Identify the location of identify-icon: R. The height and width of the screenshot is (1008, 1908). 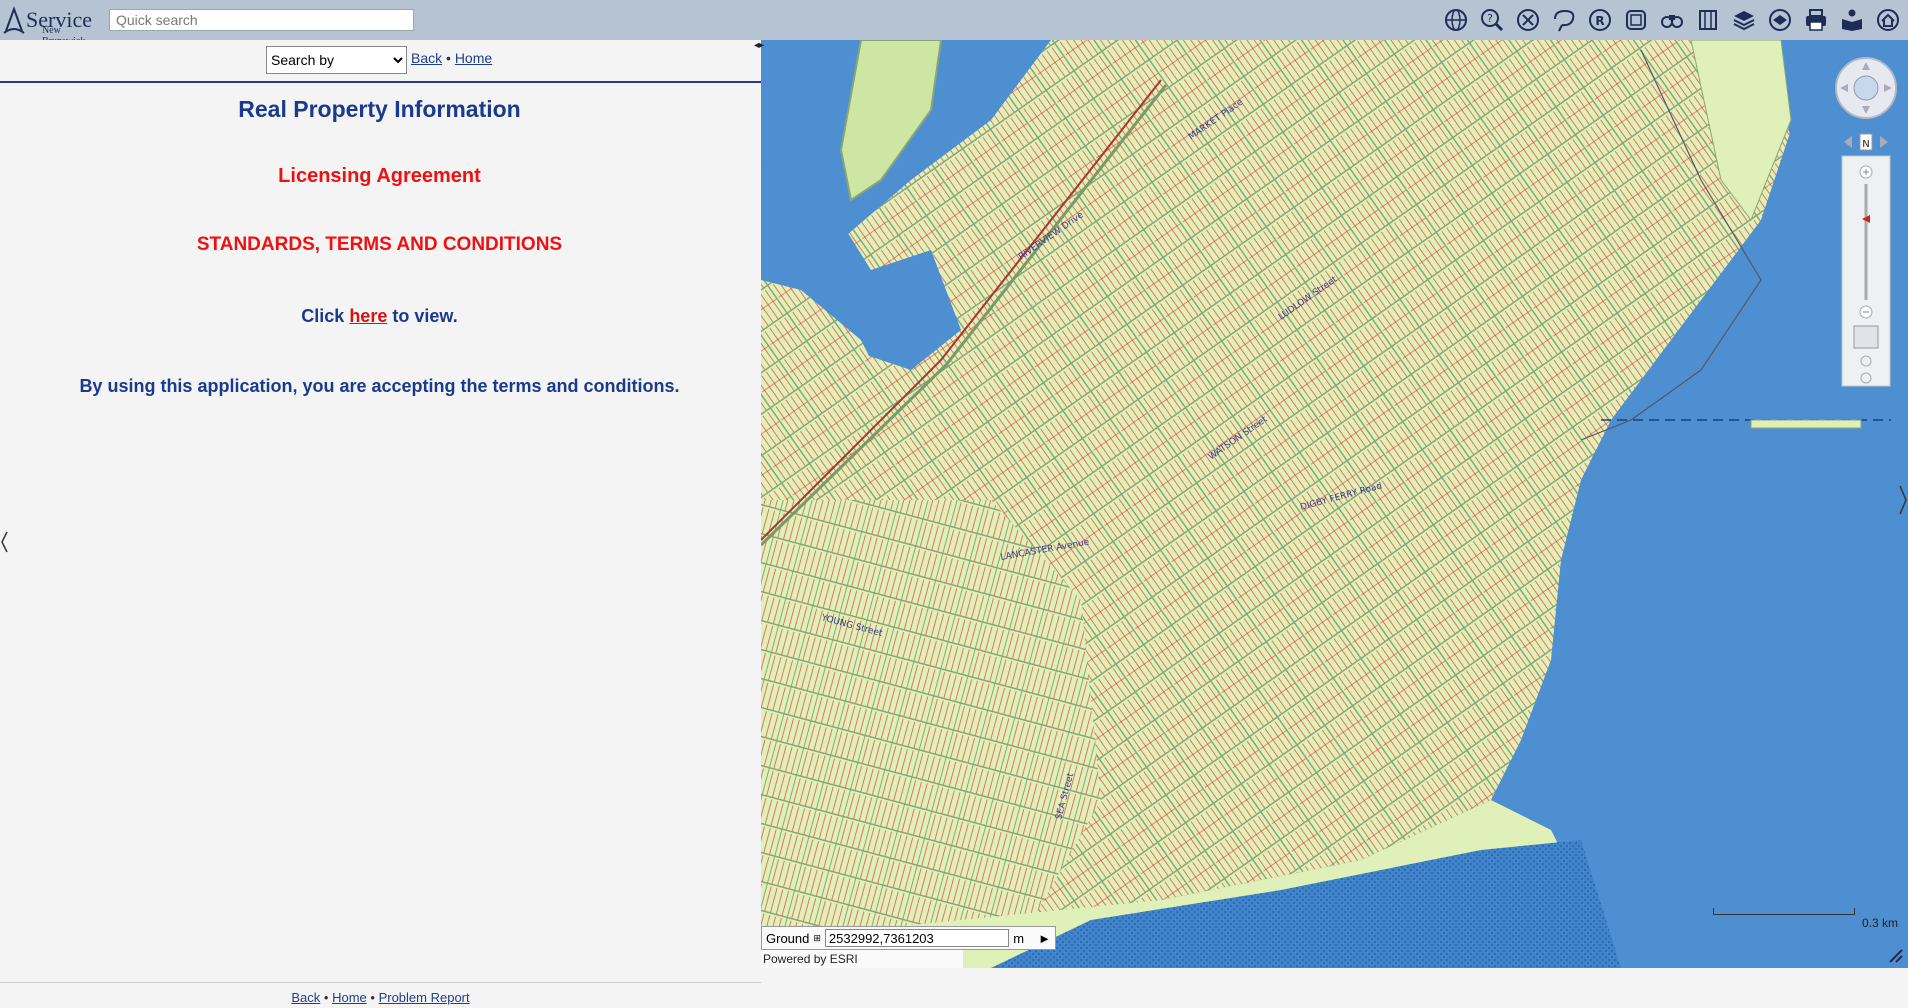
(1600, 20).